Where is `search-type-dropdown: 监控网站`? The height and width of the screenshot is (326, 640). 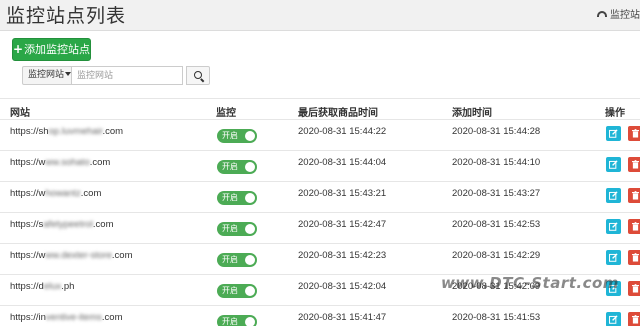 search-type-dropdown: 监控网站 is located at coordinates (47, 75).